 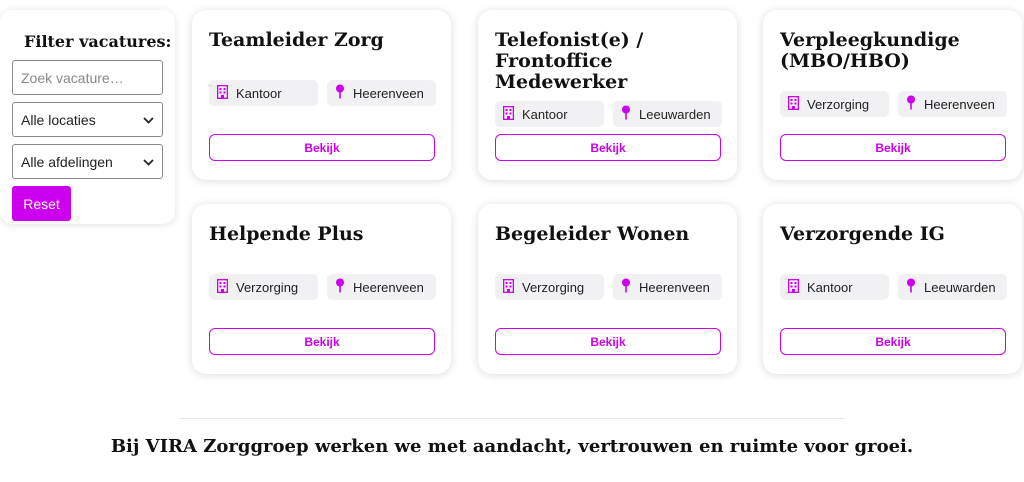 I want to click on department-select: Alle afdelingen, so click(x=87, y=161).